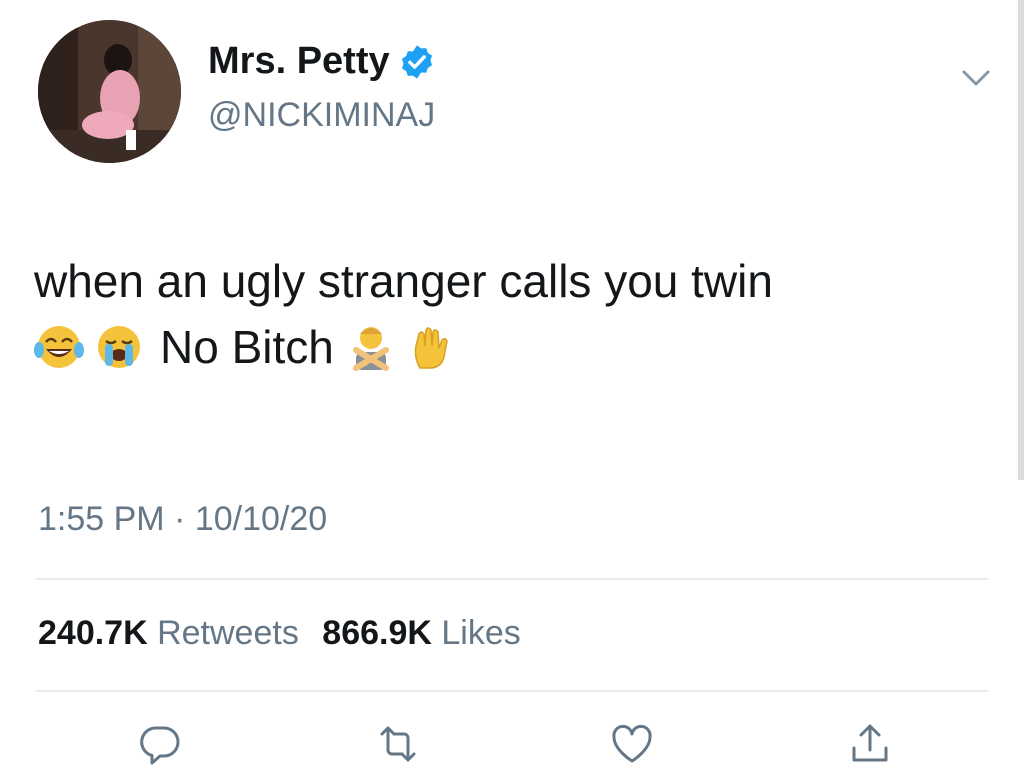  What do you see at coordinates (228, 633) in the screenshot?
I see `retweets-label: Retweets` at bounding box center [228, 633].